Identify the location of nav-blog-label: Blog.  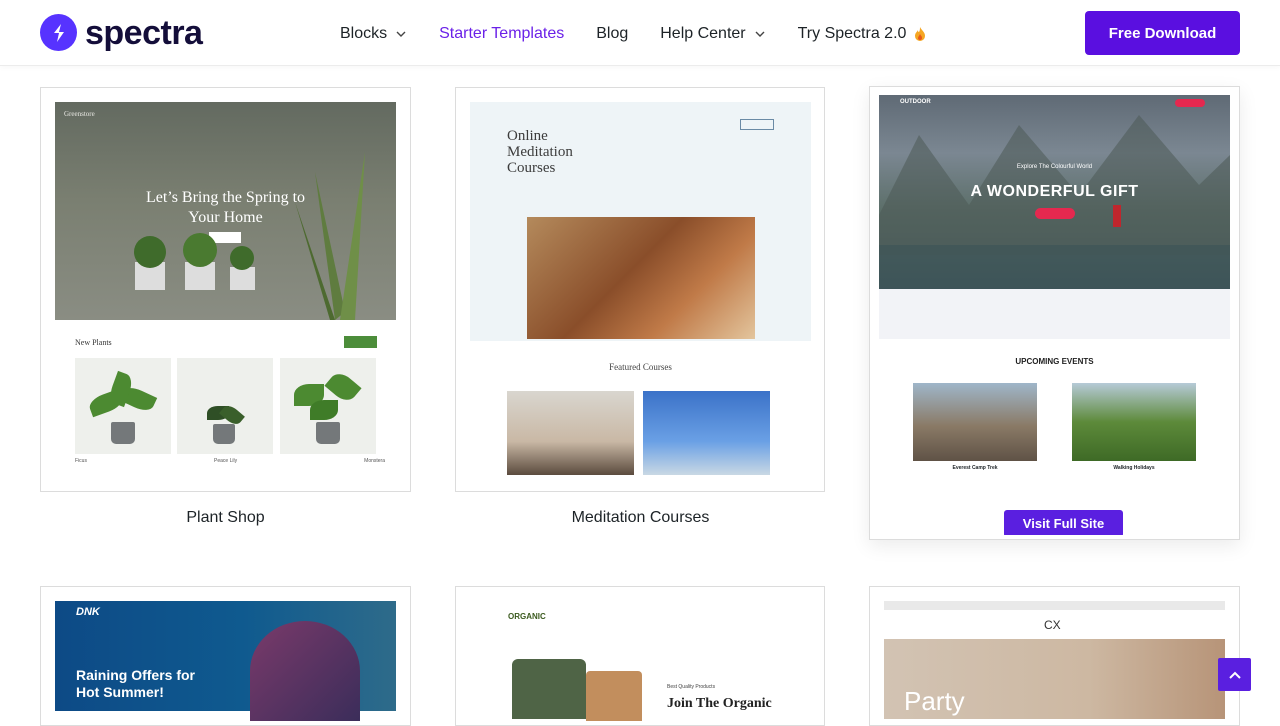
(612, 33).